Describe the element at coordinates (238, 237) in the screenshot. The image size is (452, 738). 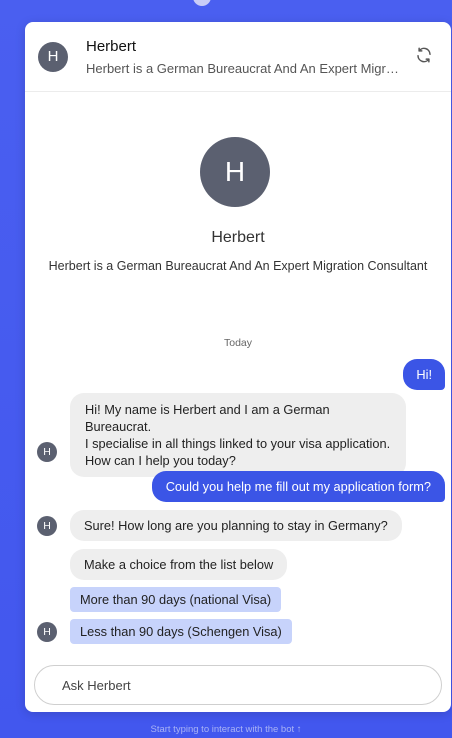
I see `profile-name: Herbert` at that location.